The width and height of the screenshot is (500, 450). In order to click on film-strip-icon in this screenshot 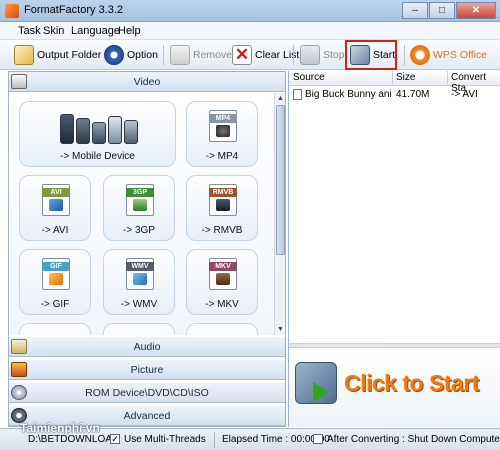, I will do `click(223, 279)`.